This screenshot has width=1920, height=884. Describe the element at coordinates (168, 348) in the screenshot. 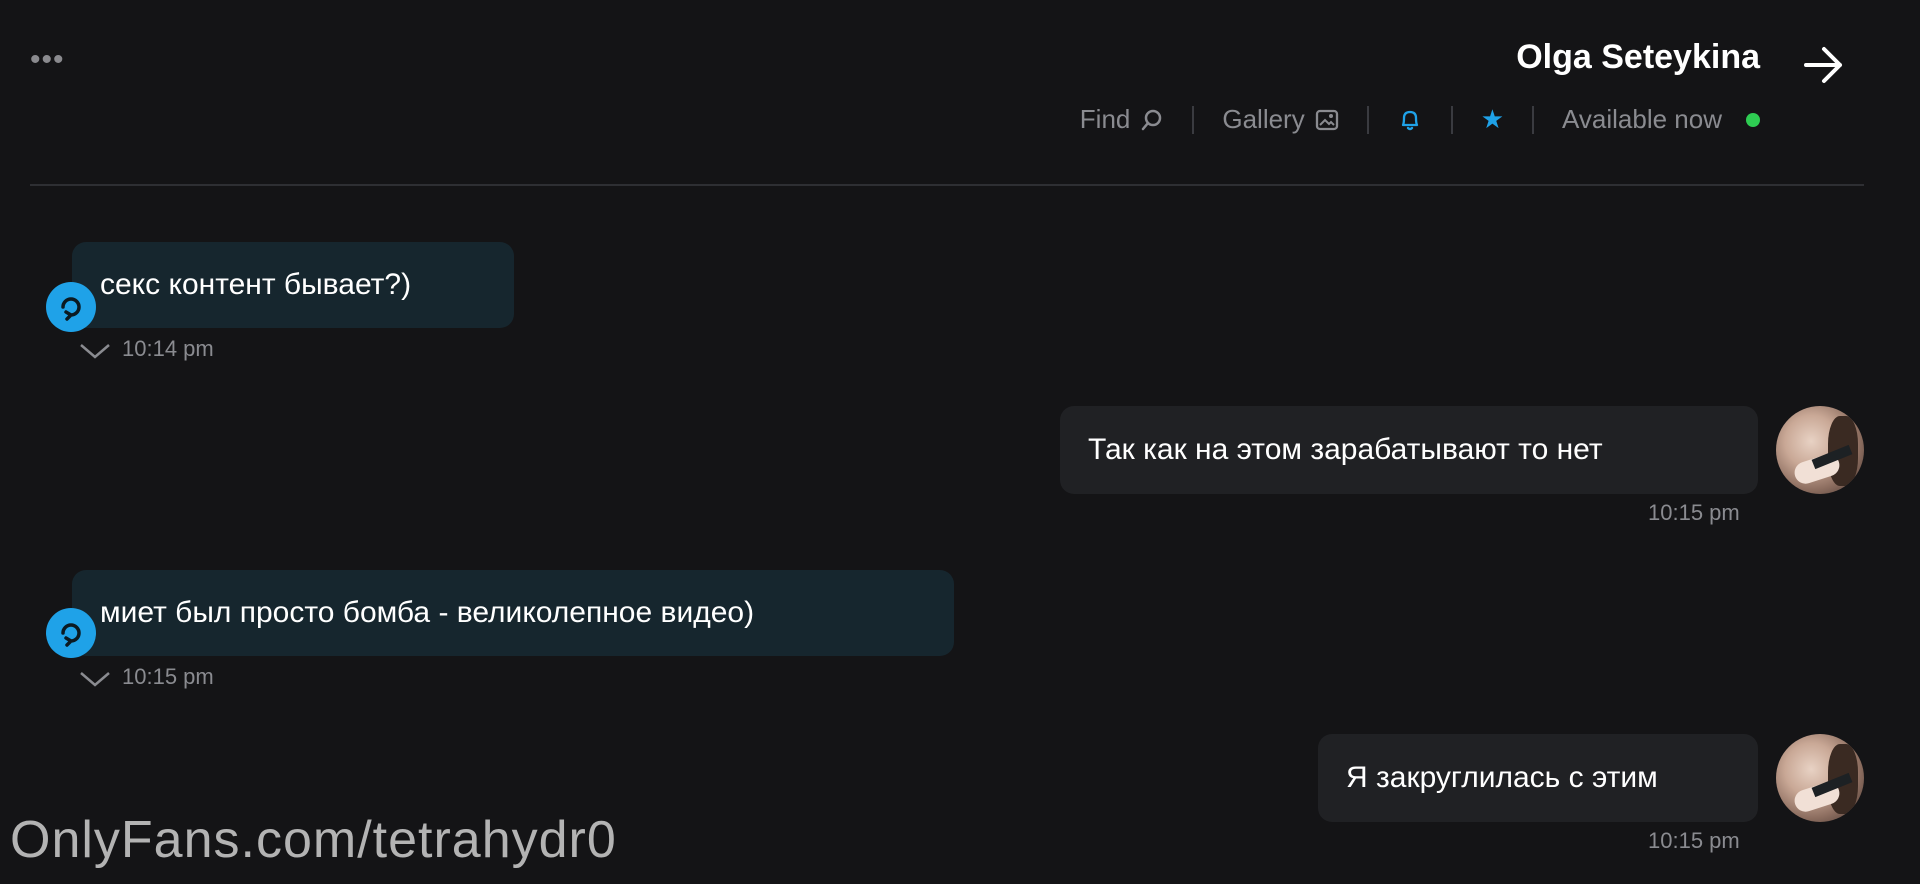

I see `message-time: 10:14 pm` at that location.